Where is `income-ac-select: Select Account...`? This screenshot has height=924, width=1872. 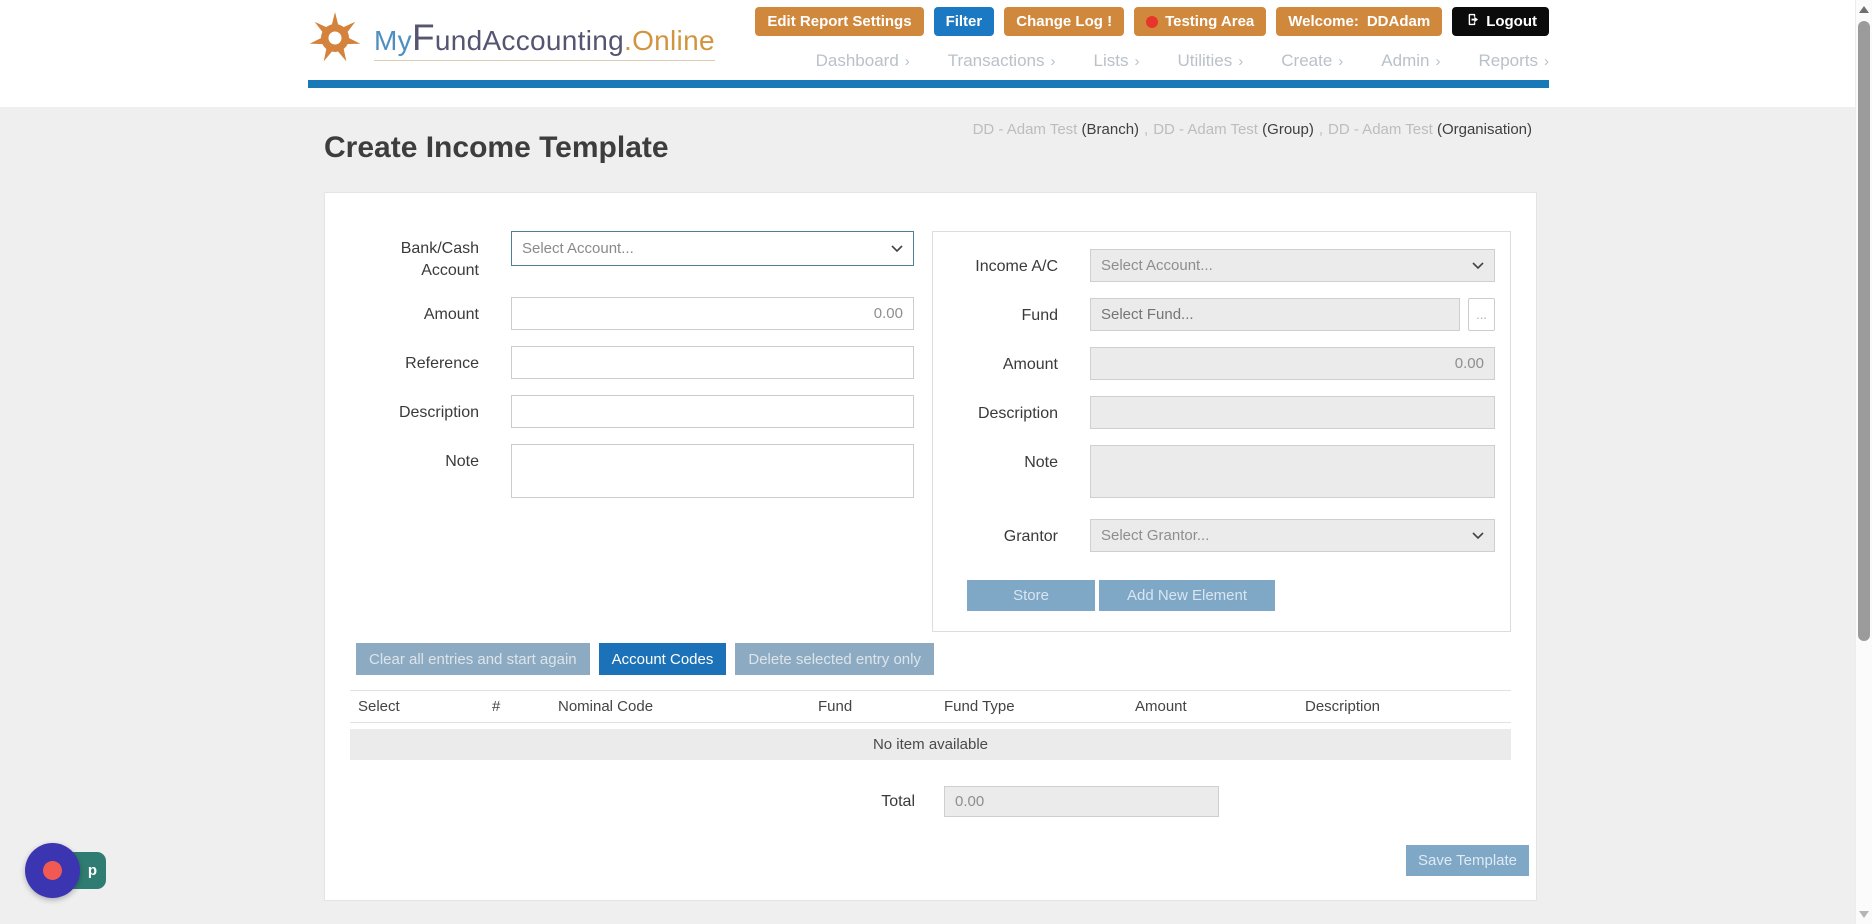
income-ac-select: Select Account... is located at coordinates (1292, 265).